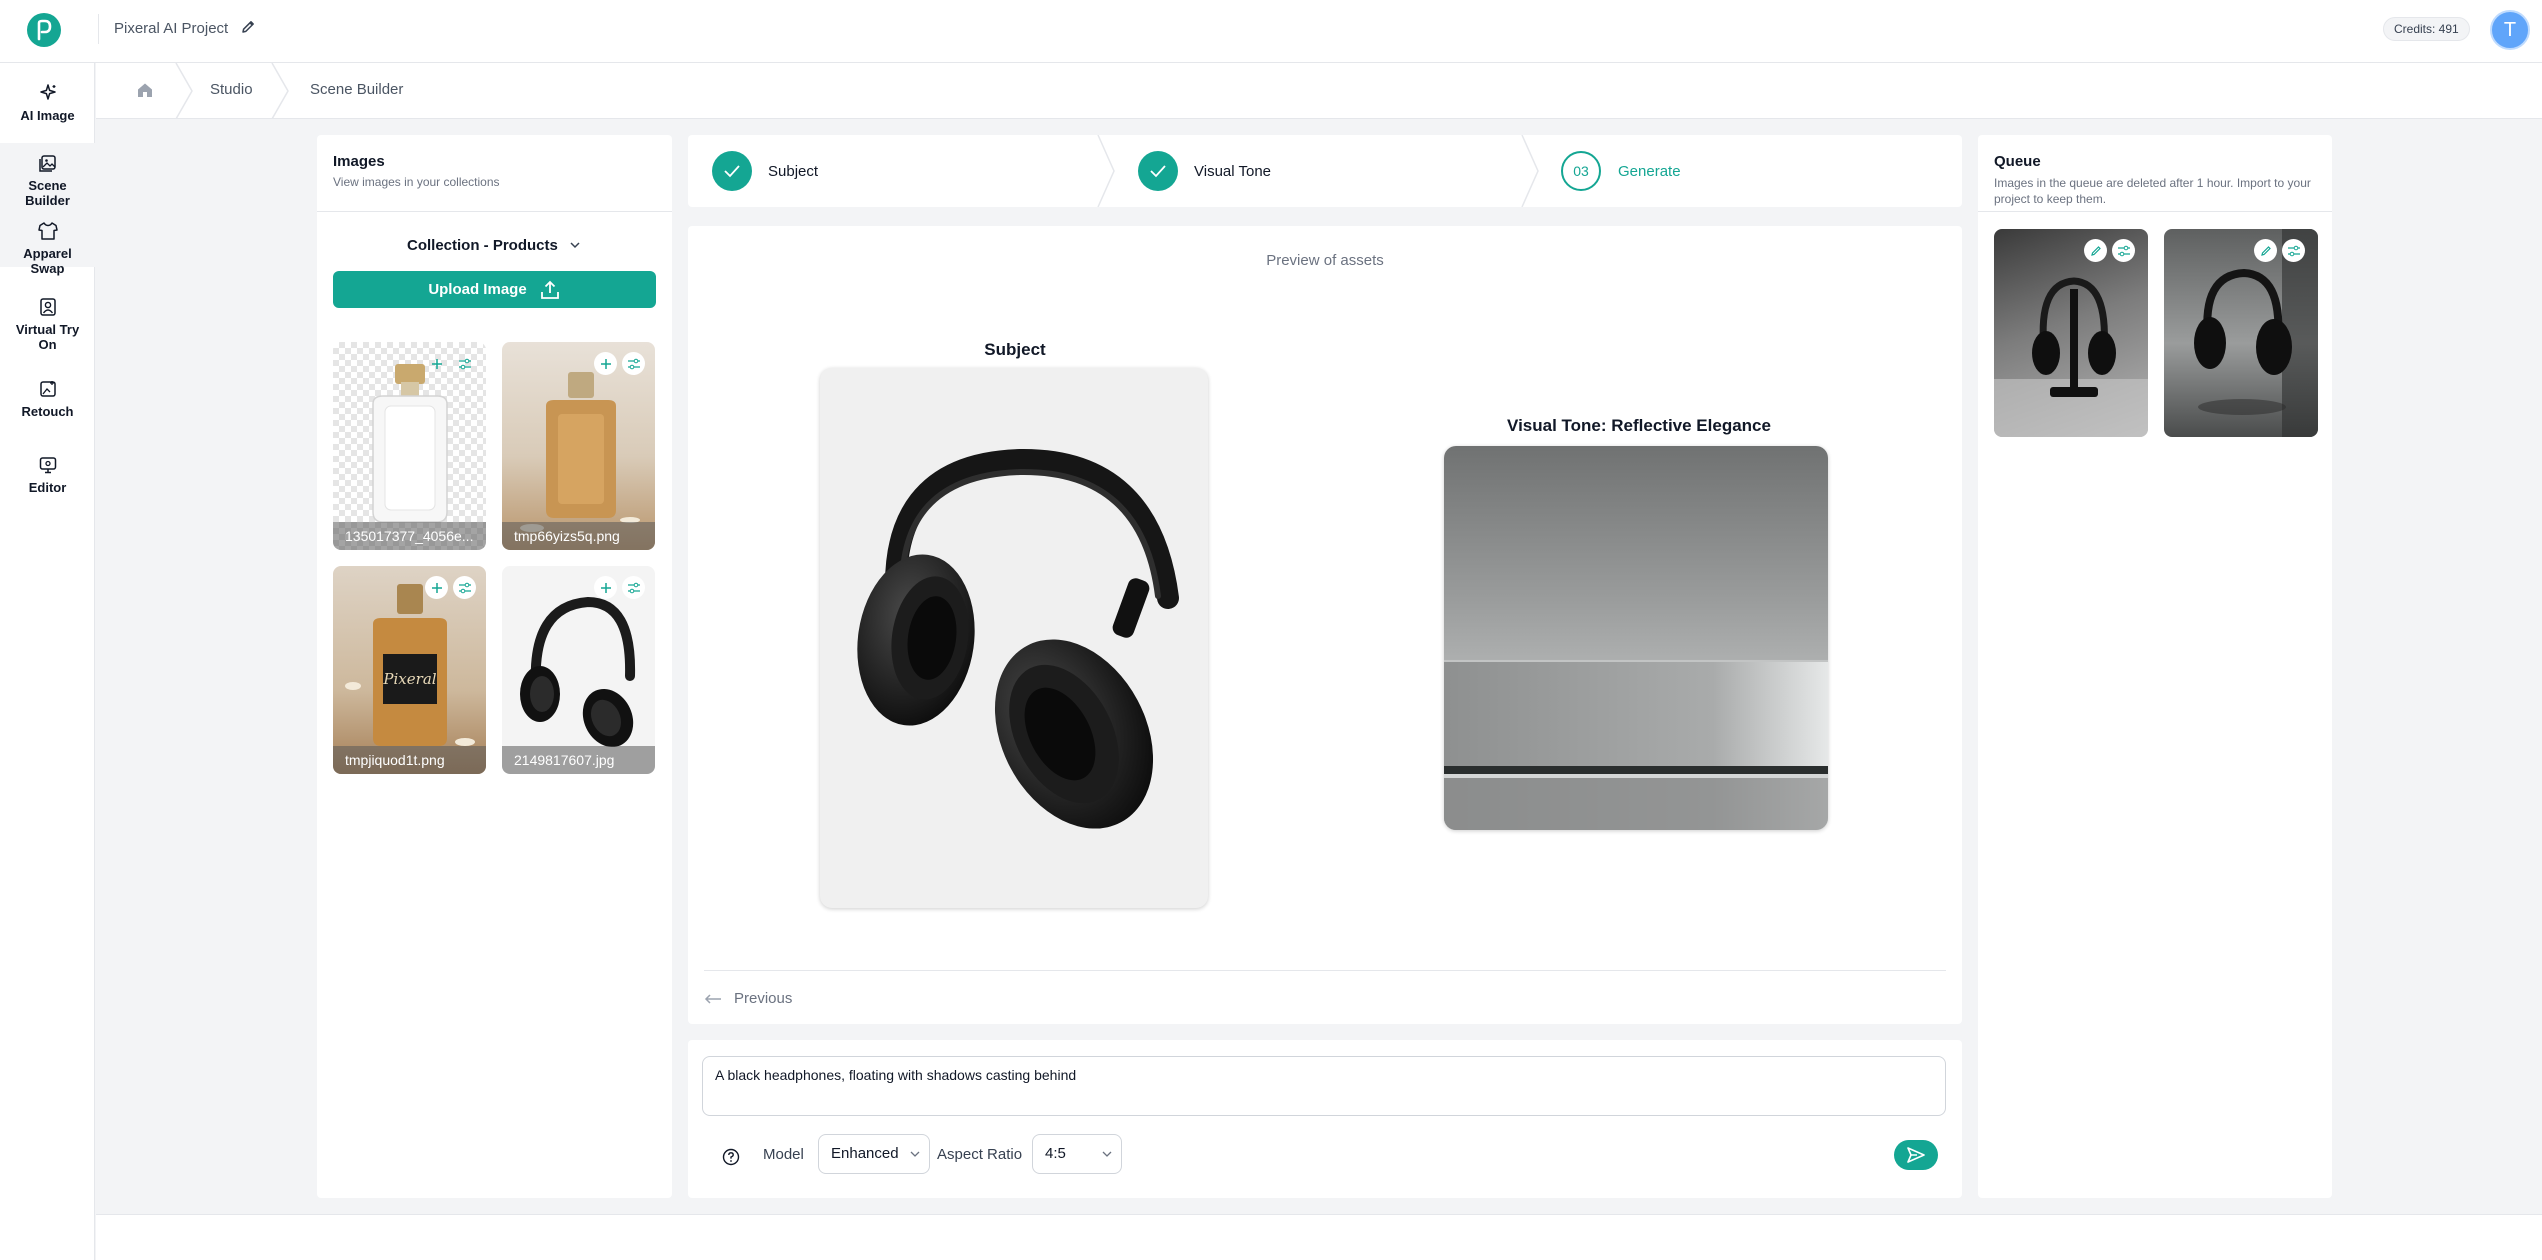  Describe the element at coordinates (1319, 91) in the screenshot. I see `breadcrumb: Studio Scene Builder` at that location.